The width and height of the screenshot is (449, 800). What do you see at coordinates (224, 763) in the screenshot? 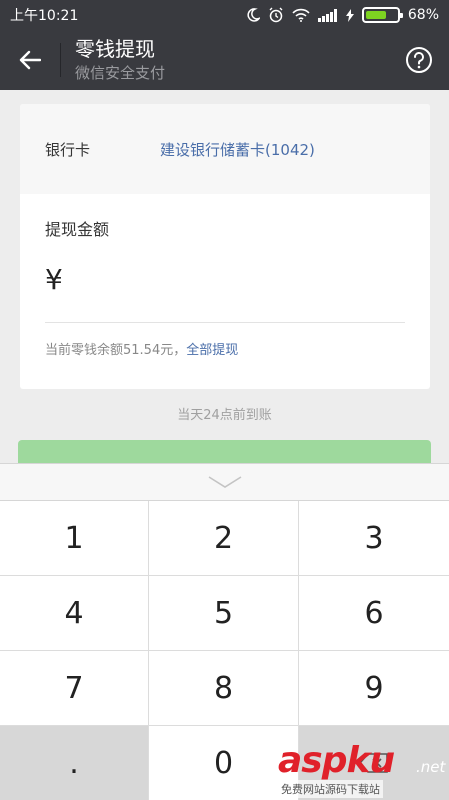
I see `key-0: 0` at bounding box center [224, 763].